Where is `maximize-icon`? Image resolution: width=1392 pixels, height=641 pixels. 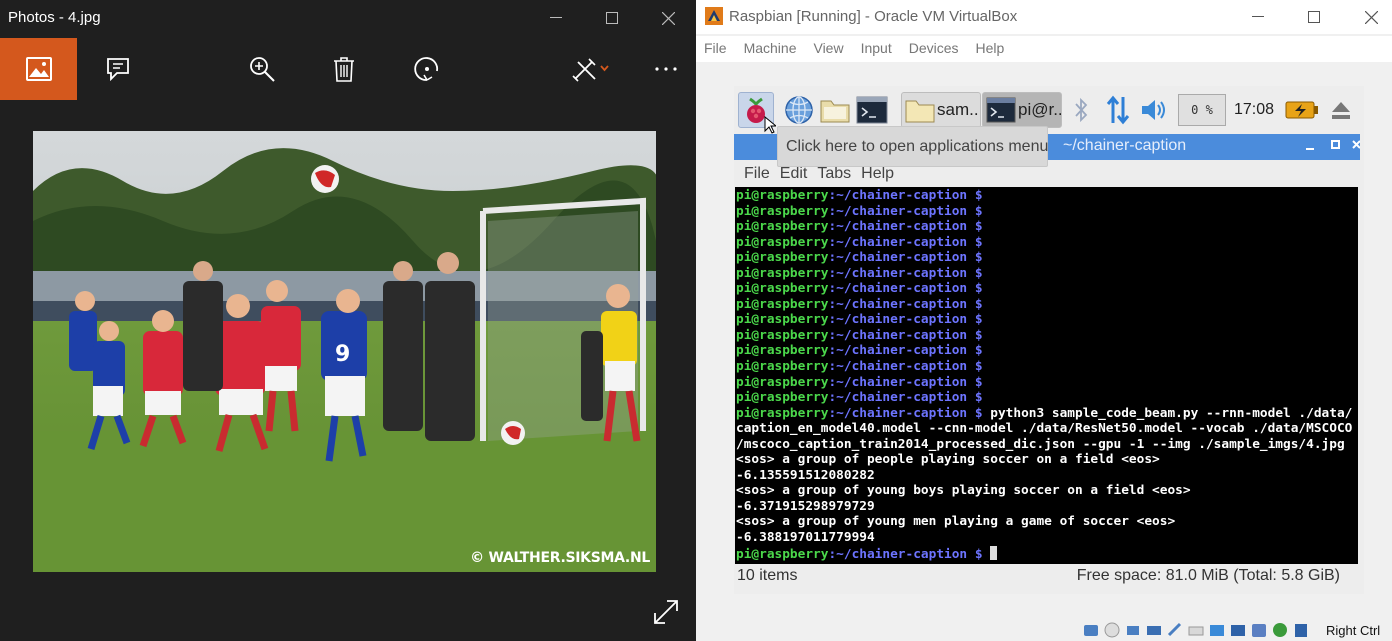
maximize-icon is located at coordinates (1336, 145).